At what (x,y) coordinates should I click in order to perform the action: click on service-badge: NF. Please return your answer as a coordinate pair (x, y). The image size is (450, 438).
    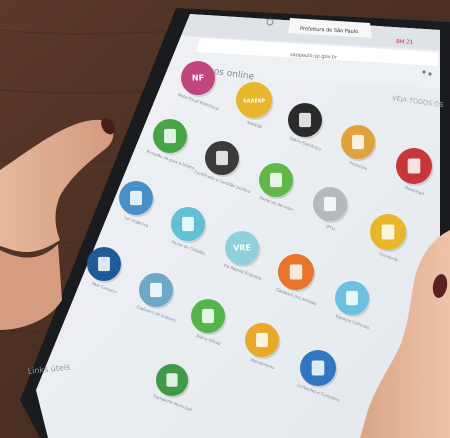
    Looking at the image, I should click on (198, 78).